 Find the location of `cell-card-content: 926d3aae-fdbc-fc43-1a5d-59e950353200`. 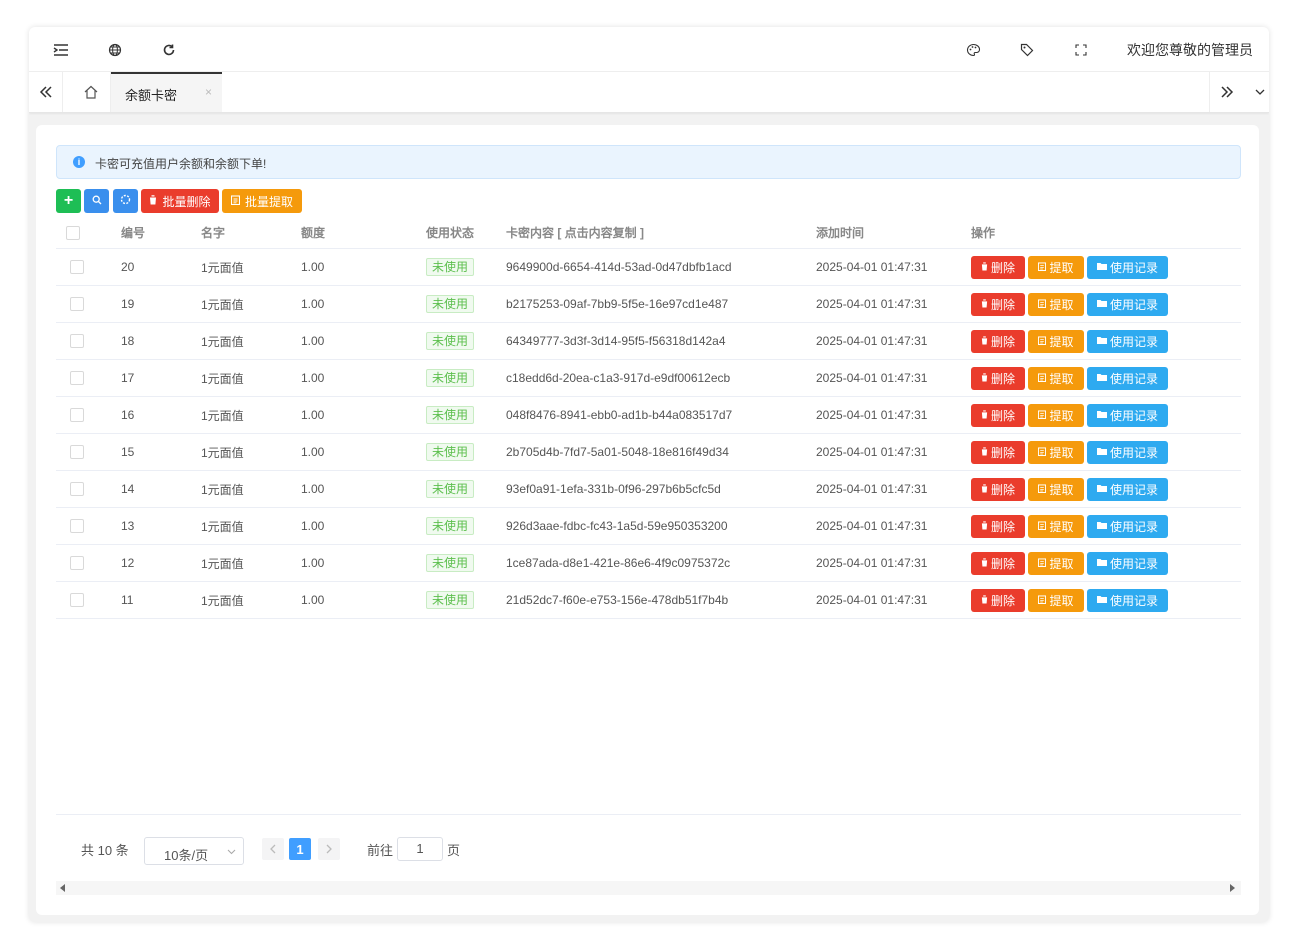

cell-card-content: 926d3aae-fdbc-fc43-1a5d-59e950353200 is located at coordinates (617, 526).